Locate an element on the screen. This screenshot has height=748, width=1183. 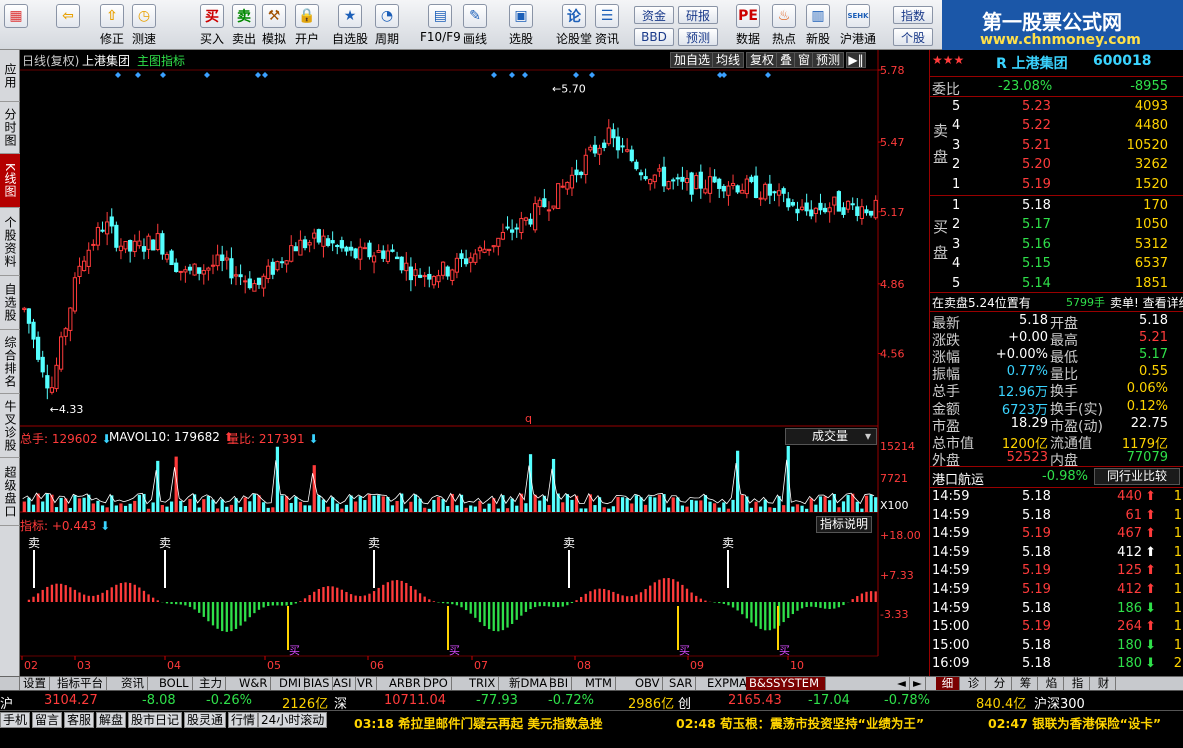
indicator-tab-4: 主力 is located at coordinates (211, 684).